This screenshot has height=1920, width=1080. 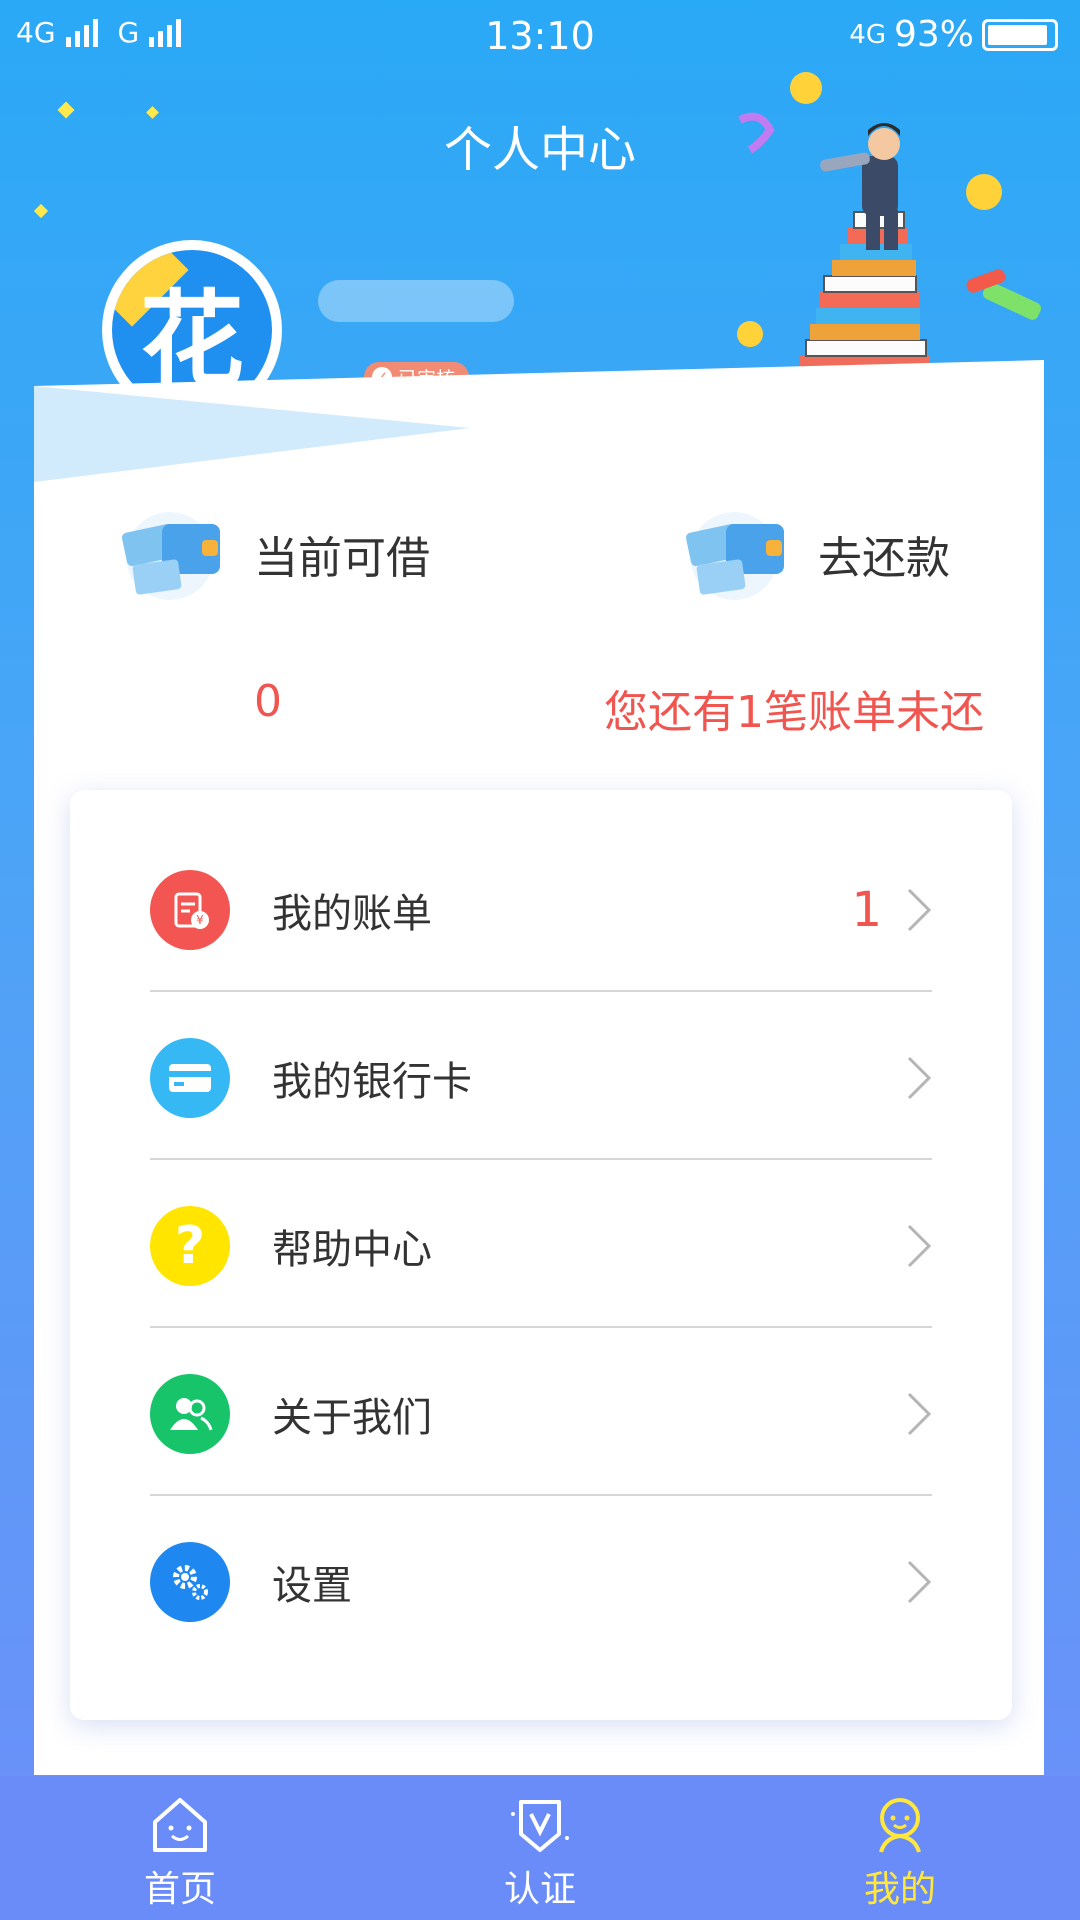 What do you see at coordinates (372, 1082) in the screenshot?
I see `menu-item-label: 我的银行卡` at bounding box center [372, 1082].